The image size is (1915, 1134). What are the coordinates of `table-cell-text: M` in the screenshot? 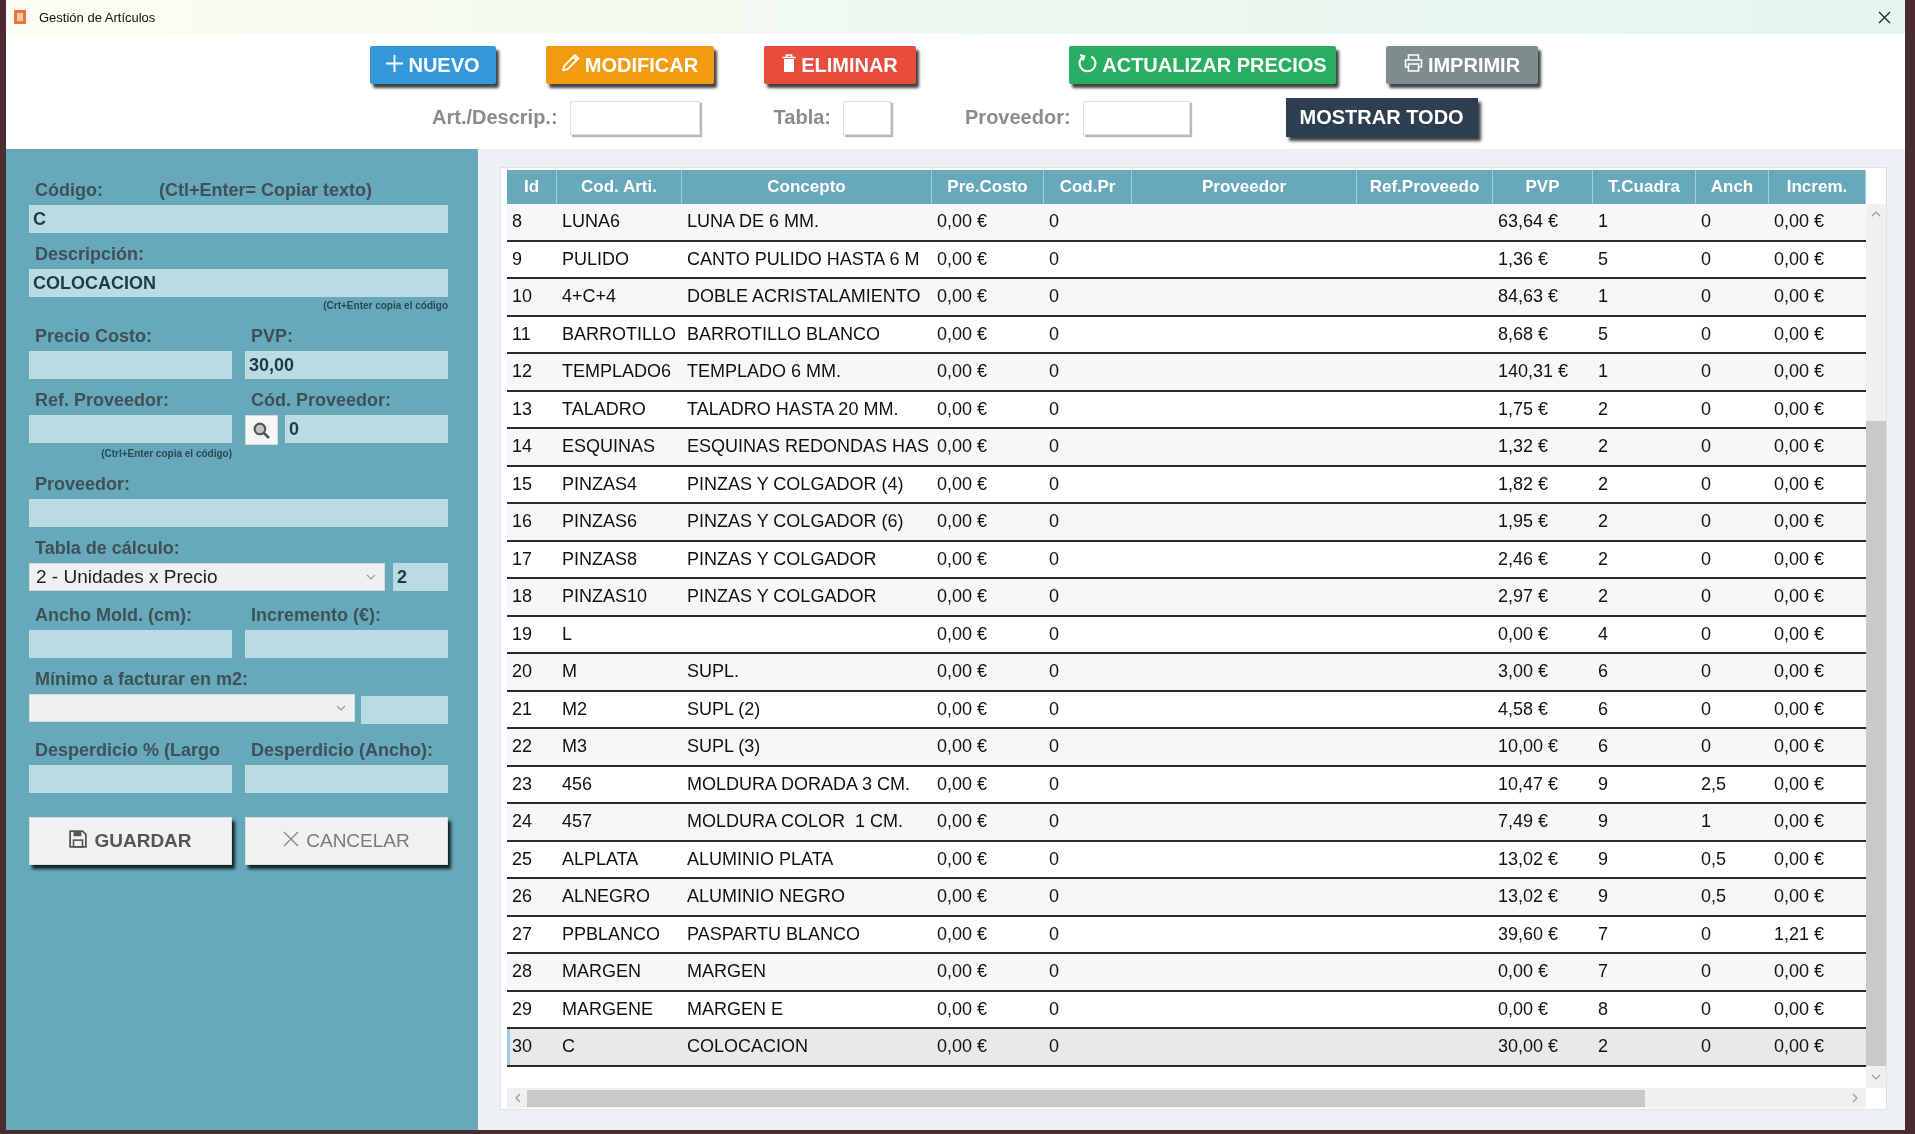 It's located at (569, 672).